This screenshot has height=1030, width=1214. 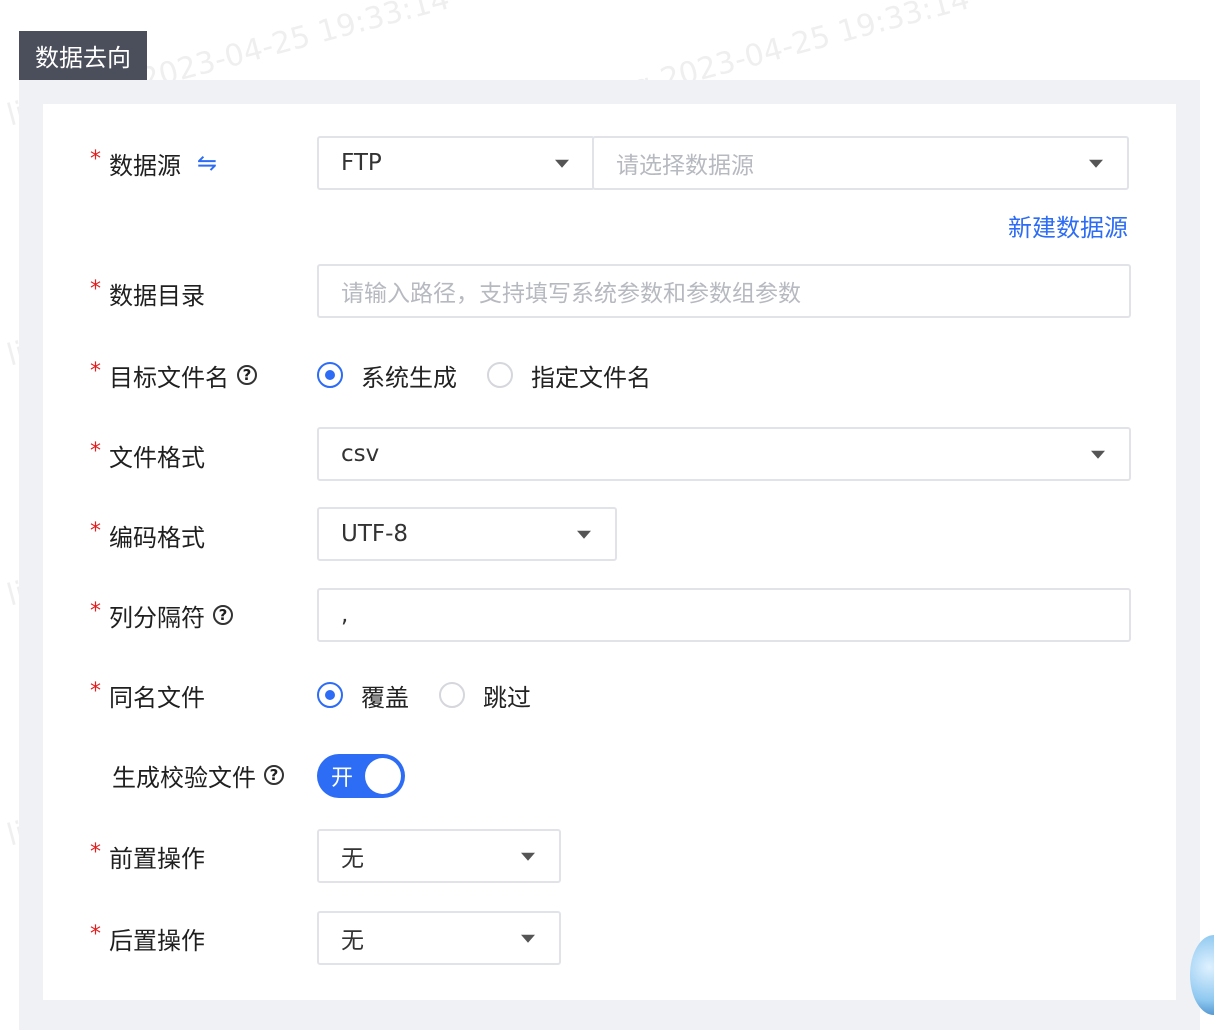 I want to click on same-name-radio-group: 覆盖 跳过, so click(x=439, y=695).